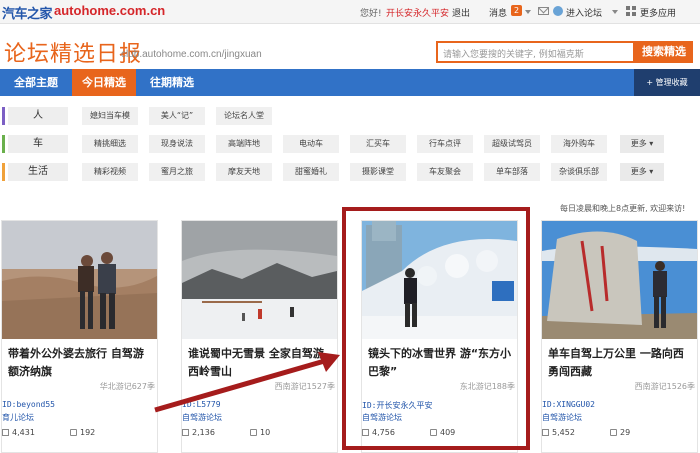 This screenshot has height=453, width=700. I want to click on page-url: club.autohome.com.cn/jingxuan, so click(191, 54).